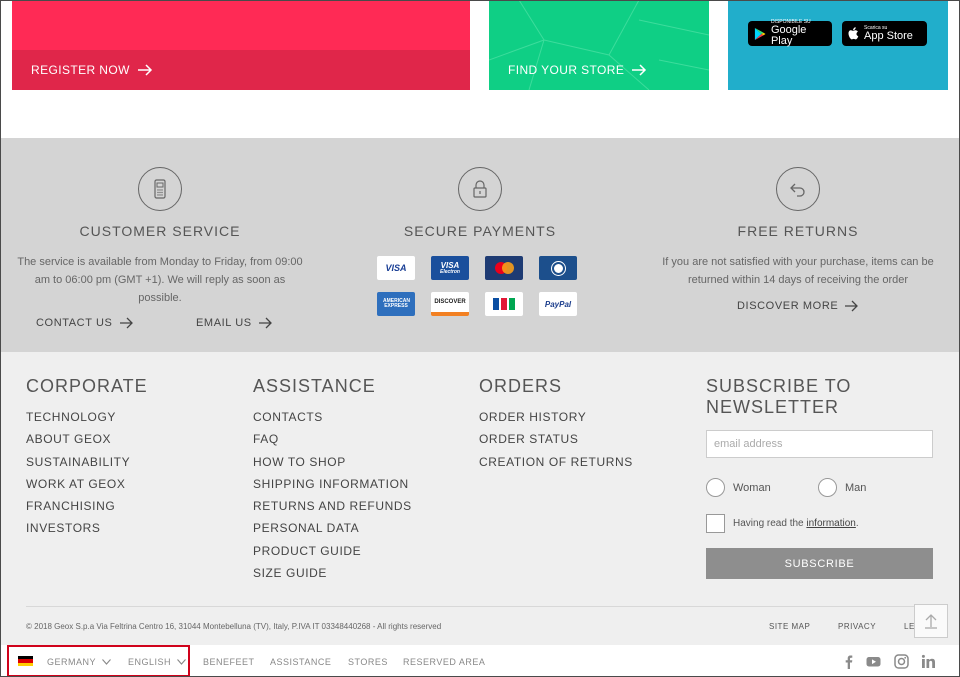  I want to click on back-to-top-button, so click(931, 621).